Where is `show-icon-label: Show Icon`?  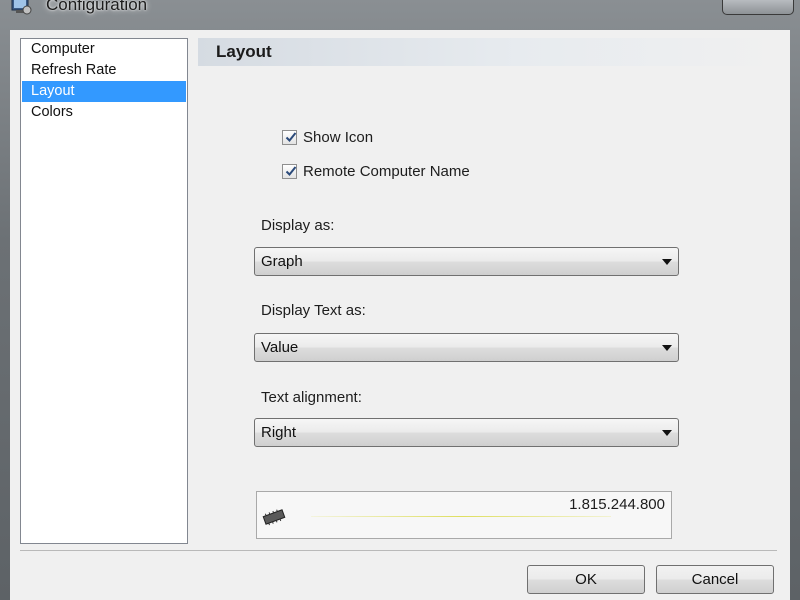 show-icon-label: Show Icon is located at coordinates (338, 137).